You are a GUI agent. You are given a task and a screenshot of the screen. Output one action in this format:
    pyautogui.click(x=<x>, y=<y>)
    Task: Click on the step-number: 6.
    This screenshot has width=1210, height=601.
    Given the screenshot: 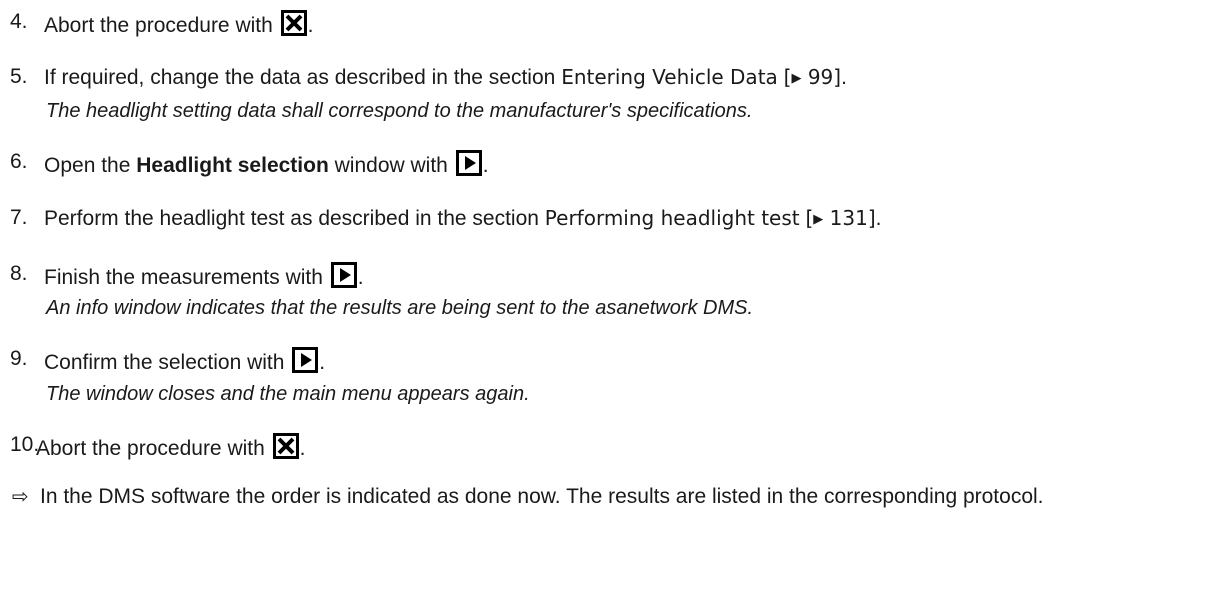 What is the action you would take?
    pyautogui.click(x=19, y=161)
    